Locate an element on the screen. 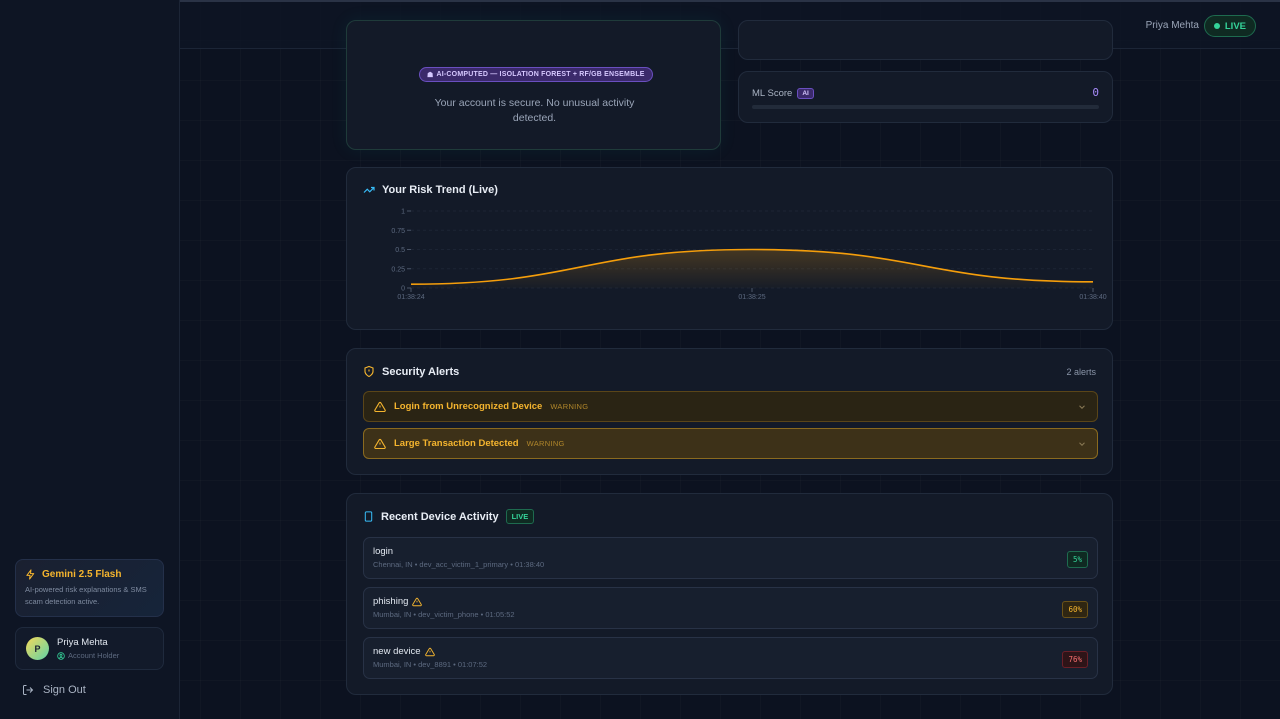  ml-score-value: 0 is located at coordinates (1095, 92).